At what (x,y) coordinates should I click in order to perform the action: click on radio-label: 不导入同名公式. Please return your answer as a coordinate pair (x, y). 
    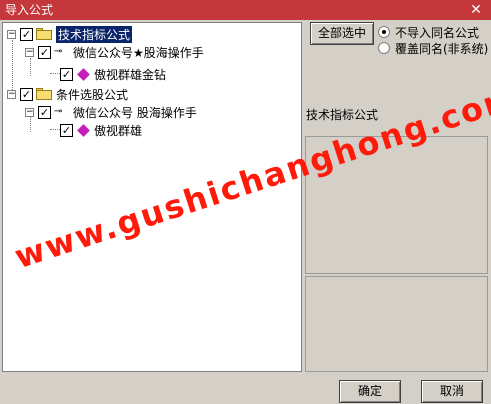
    Looking at the image, I should click on (437, 32).